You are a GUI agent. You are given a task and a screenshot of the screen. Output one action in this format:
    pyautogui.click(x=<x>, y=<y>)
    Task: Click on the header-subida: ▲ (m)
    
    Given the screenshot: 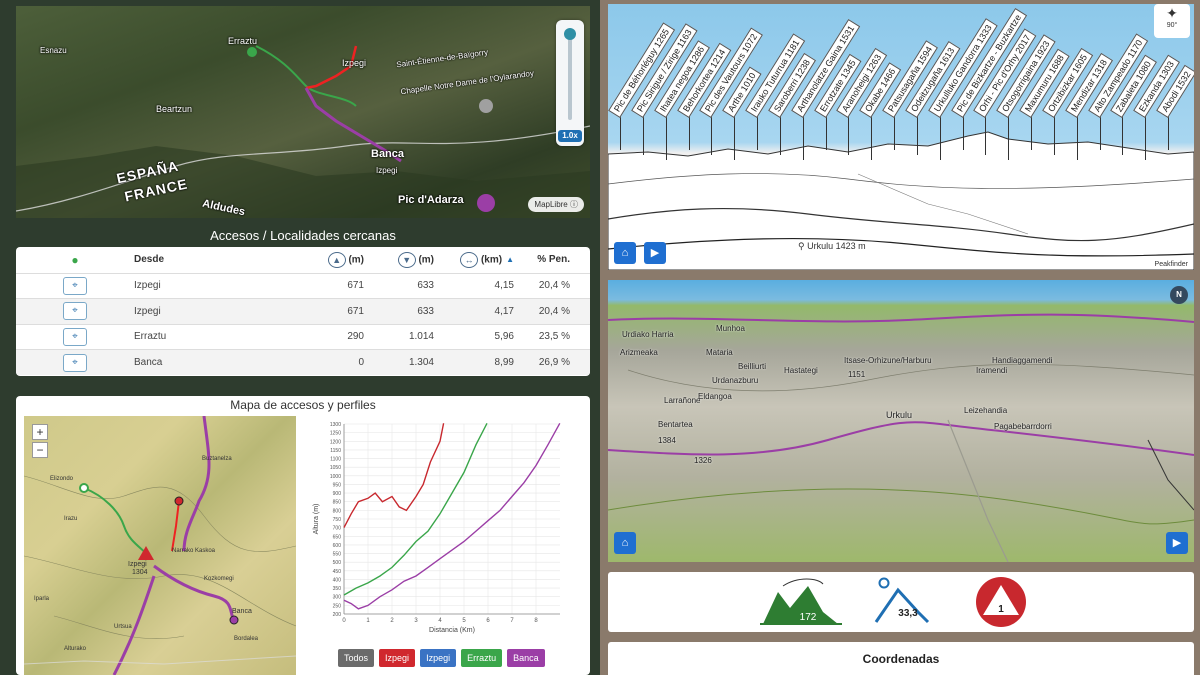 What is the action you would take?
    pyautogui.click(x=324, y=260)
    